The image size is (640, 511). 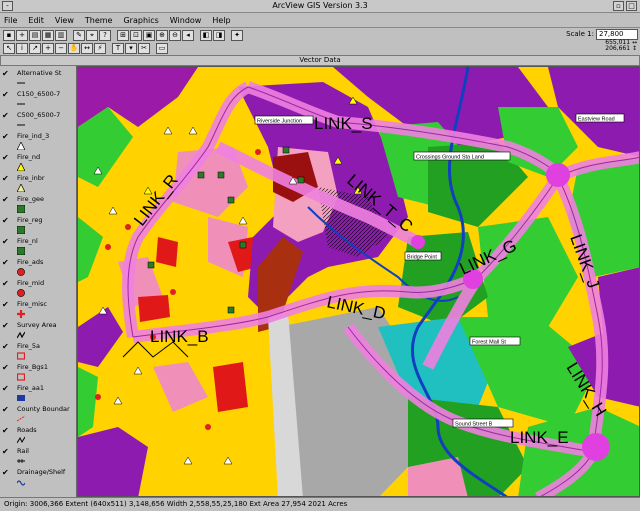 What do you see at coordinates (22, 35) in the screenshot?
I see `add-theme-button: +` at bounding box center [22, 35].